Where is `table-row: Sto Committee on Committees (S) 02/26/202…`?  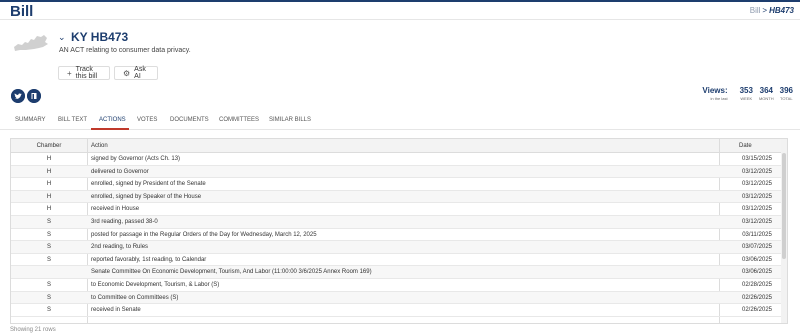 table-row: Sto Committee on Committees (S) 02/26/202… is located at coordinates (399, 298).